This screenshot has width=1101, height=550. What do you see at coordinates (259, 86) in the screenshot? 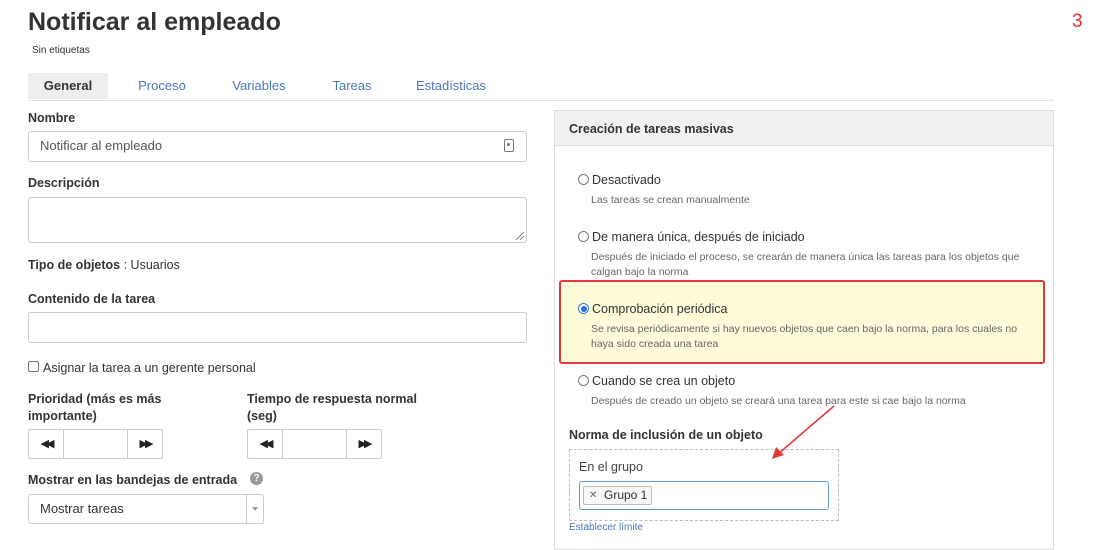
I see `tab-variables: Variables` at bounding box center [259, 86].